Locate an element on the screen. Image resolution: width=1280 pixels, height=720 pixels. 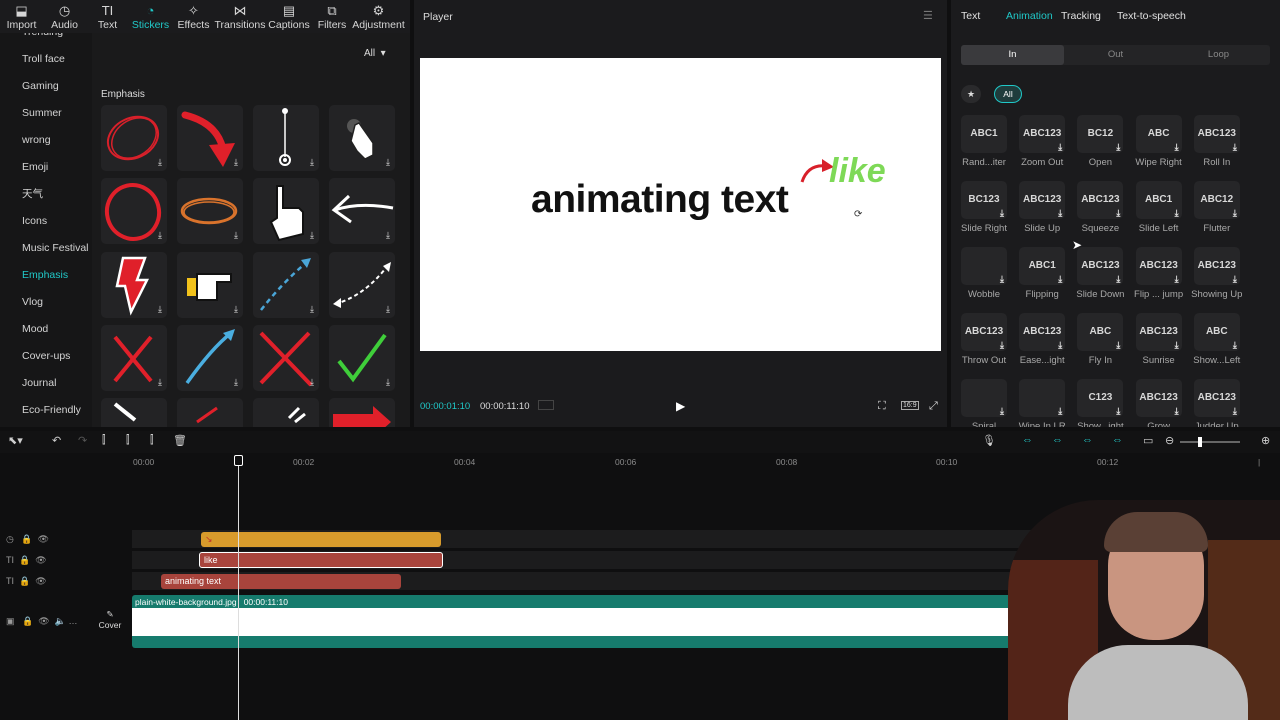
sticker-red-x: ⤓ is located at coordinates (134, 358).